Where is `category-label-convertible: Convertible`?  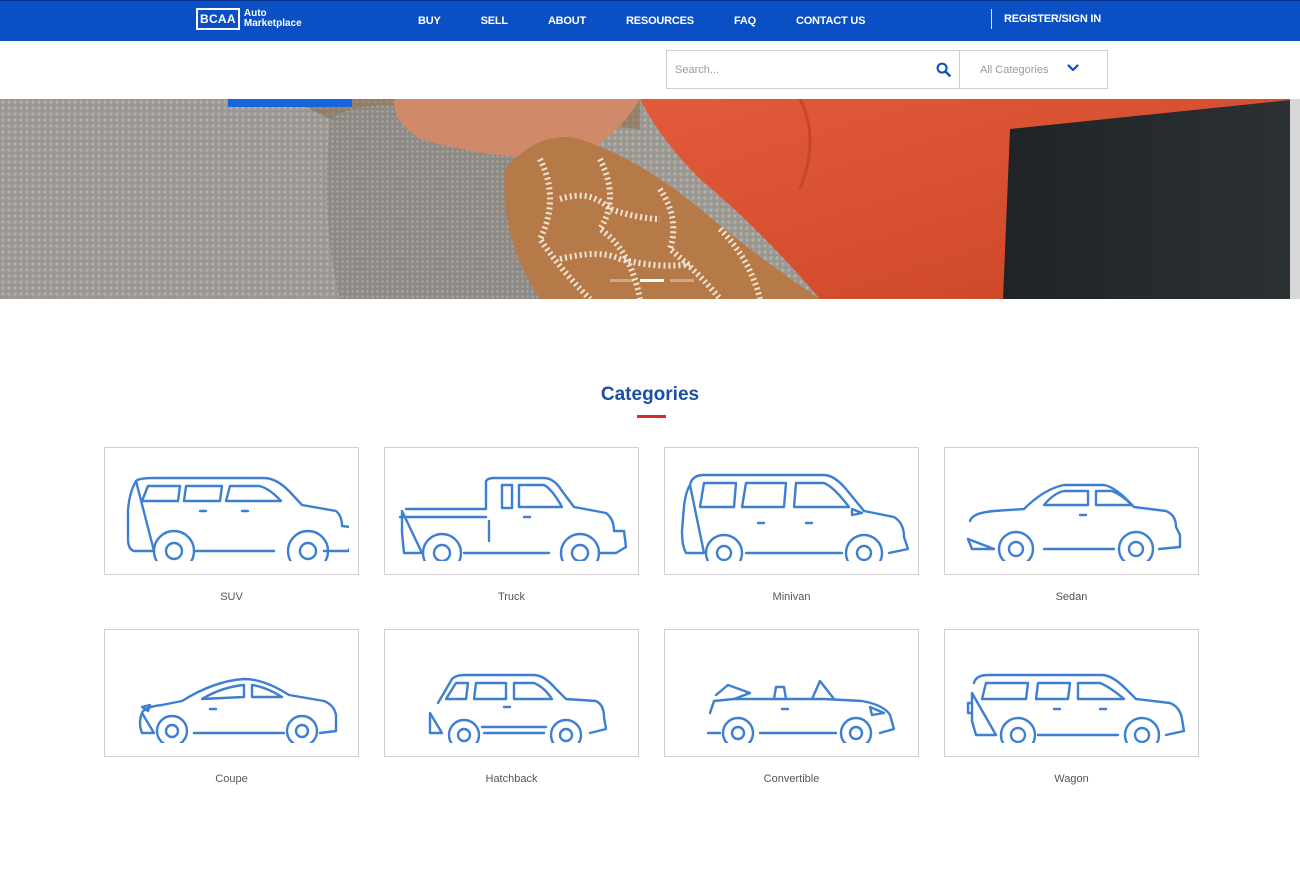
category-label-convertible: Convertible is located at coordinates (791, 779).